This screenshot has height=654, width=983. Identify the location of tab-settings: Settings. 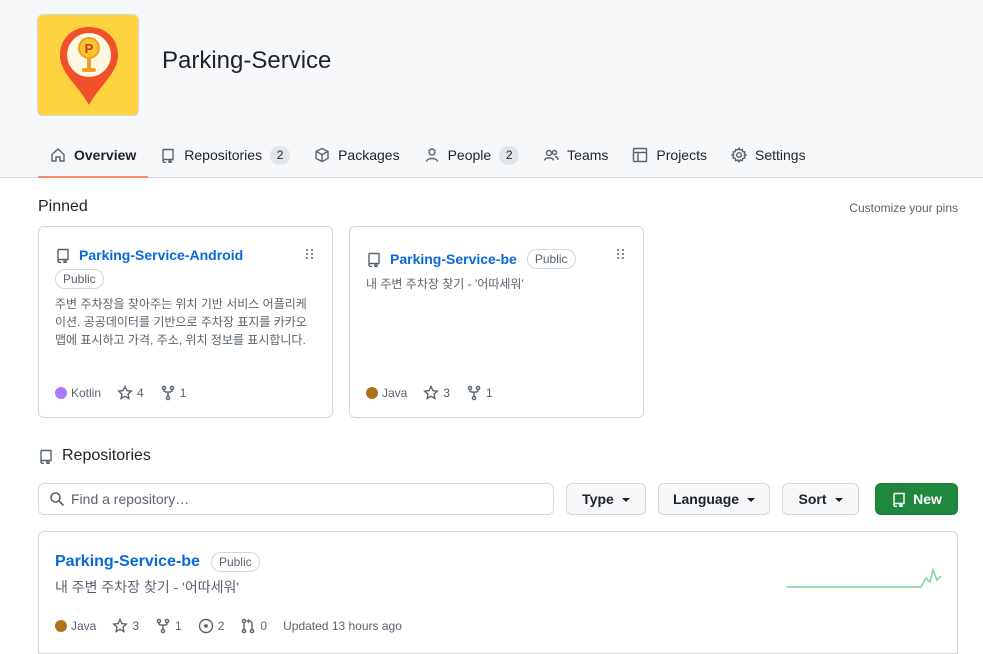
(768, 155).